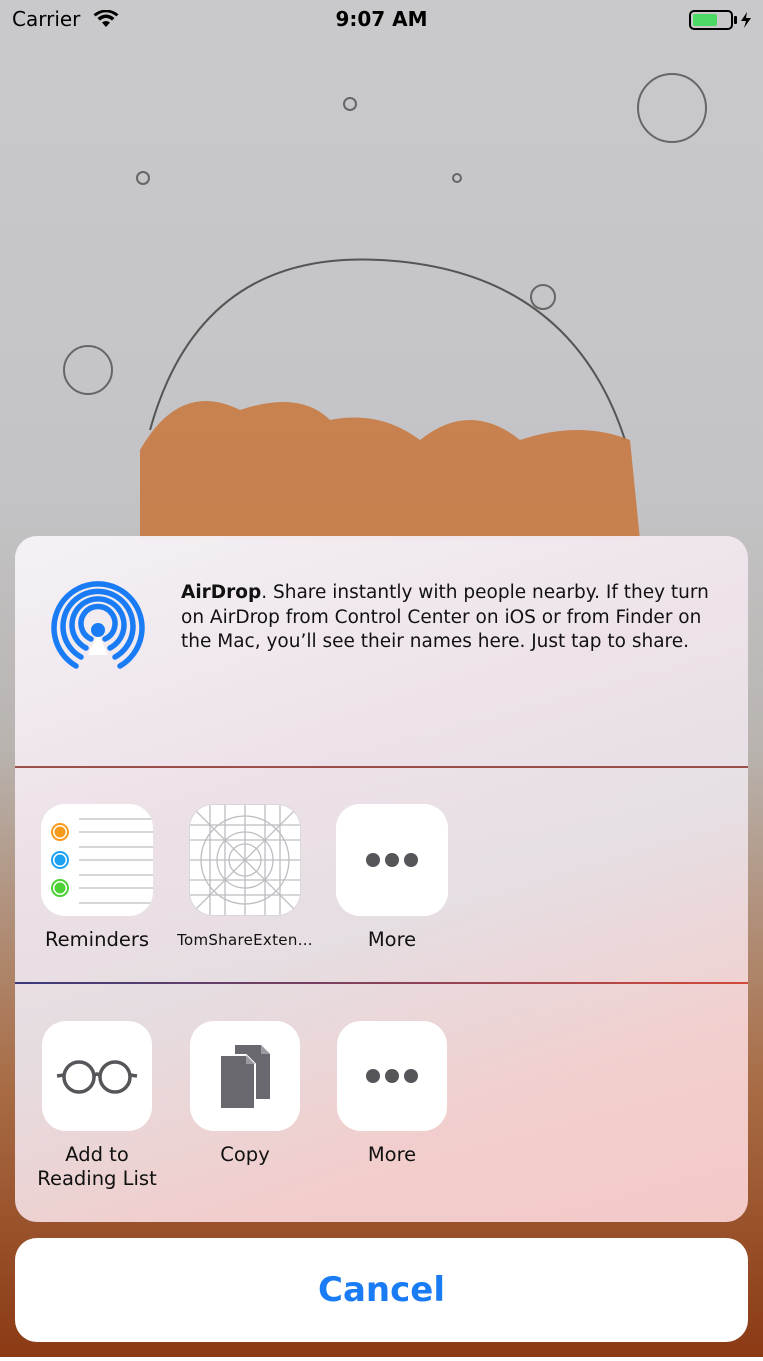 The width and height of the screenshot is (763, 1361). Describe the element at coordinates (97, 1178) in the screenshot. I see `action-label-line2: Reading List` at that location.